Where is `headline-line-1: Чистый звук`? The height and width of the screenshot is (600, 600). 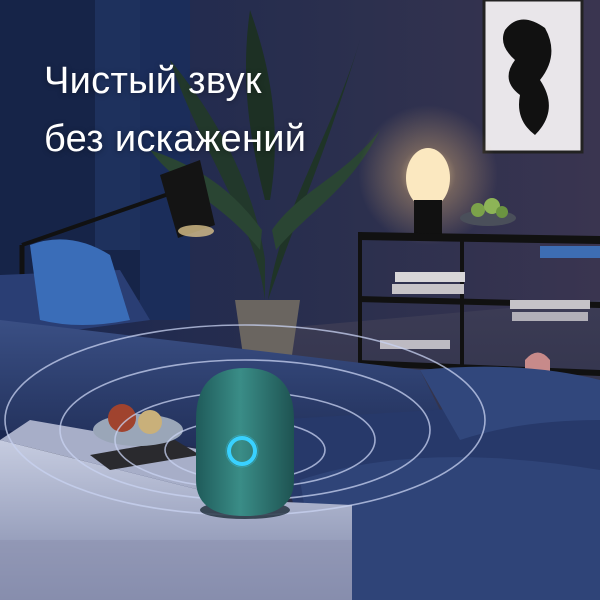 headline-line-1: Чистый звук is located at coordinates (153, 81).